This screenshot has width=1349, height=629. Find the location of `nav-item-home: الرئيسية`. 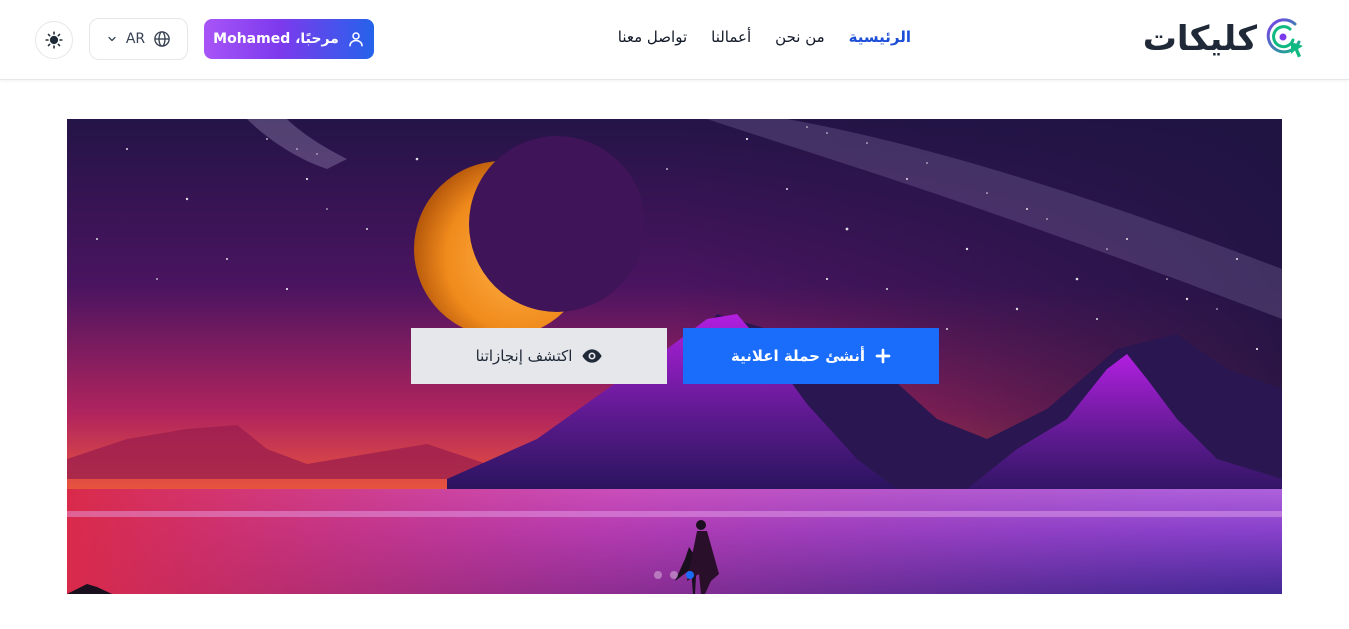

nav-item-home: الرئيسية is located at coordinates (880, 37).